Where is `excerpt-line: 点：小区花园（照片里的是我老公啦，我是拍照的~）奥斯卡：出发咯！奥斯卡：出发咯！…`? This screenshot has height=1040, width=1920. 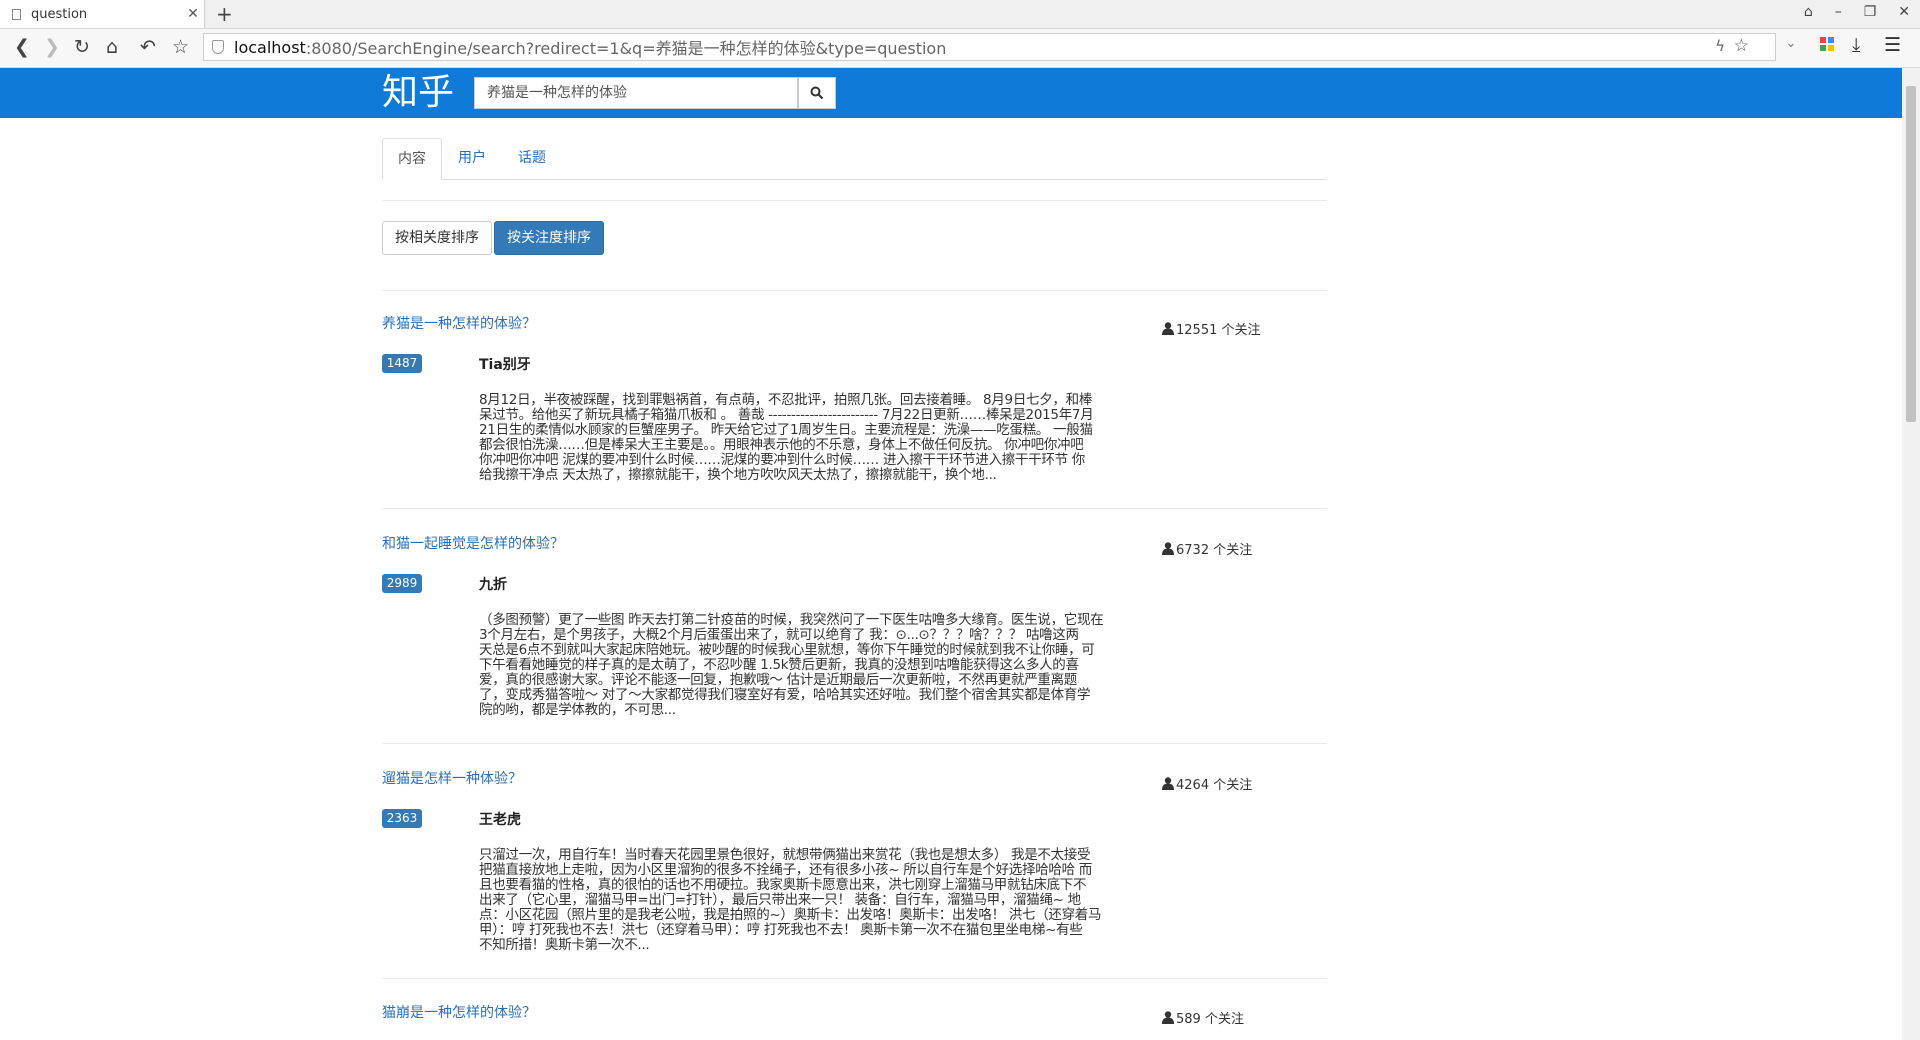
excerpt-line: 点：小区花园（照片里的是我老公啦，我是拍照的~）奥斯卡：出发咯！奥斯卡：出发咯！… is located at coordinates (790, 915).